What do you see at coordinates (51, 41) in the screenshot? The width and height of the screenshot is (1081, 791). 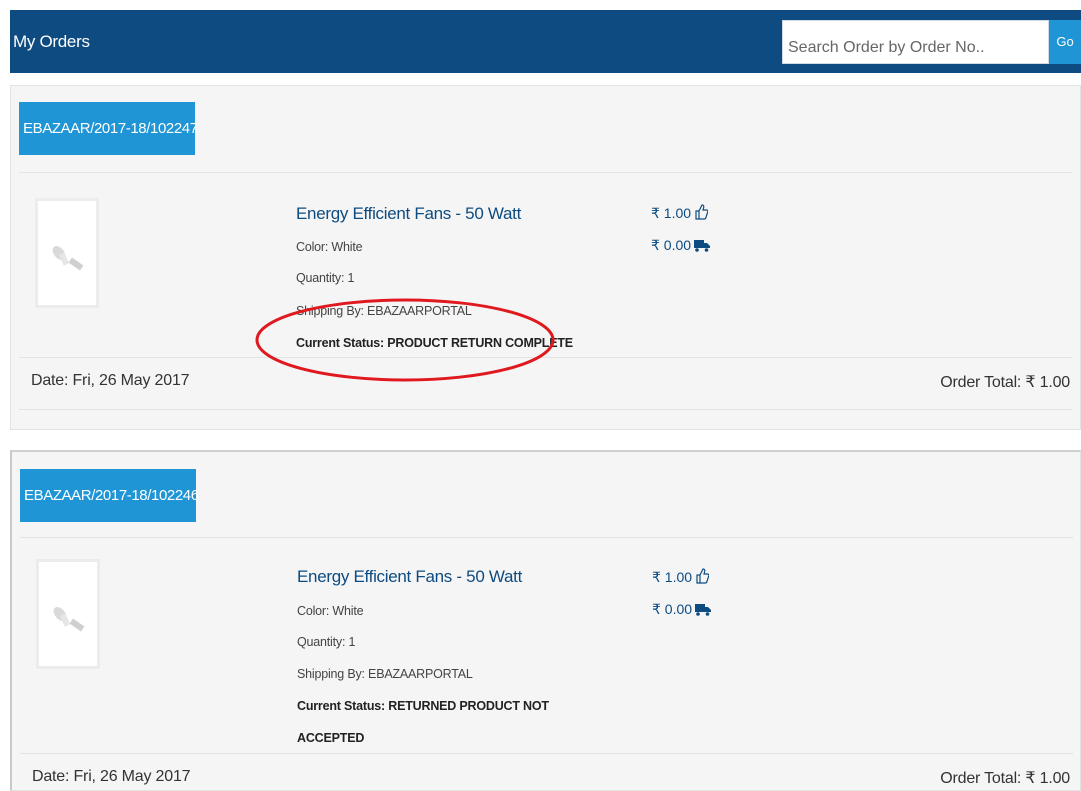 I see `page-title: My Orders` at bounding box center [51, 41].